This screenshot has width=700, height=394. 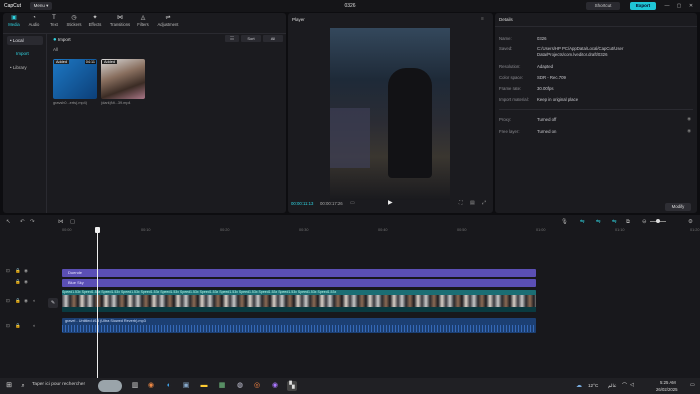 I want to click on added-badge: Added, so click(x=109, y=62).